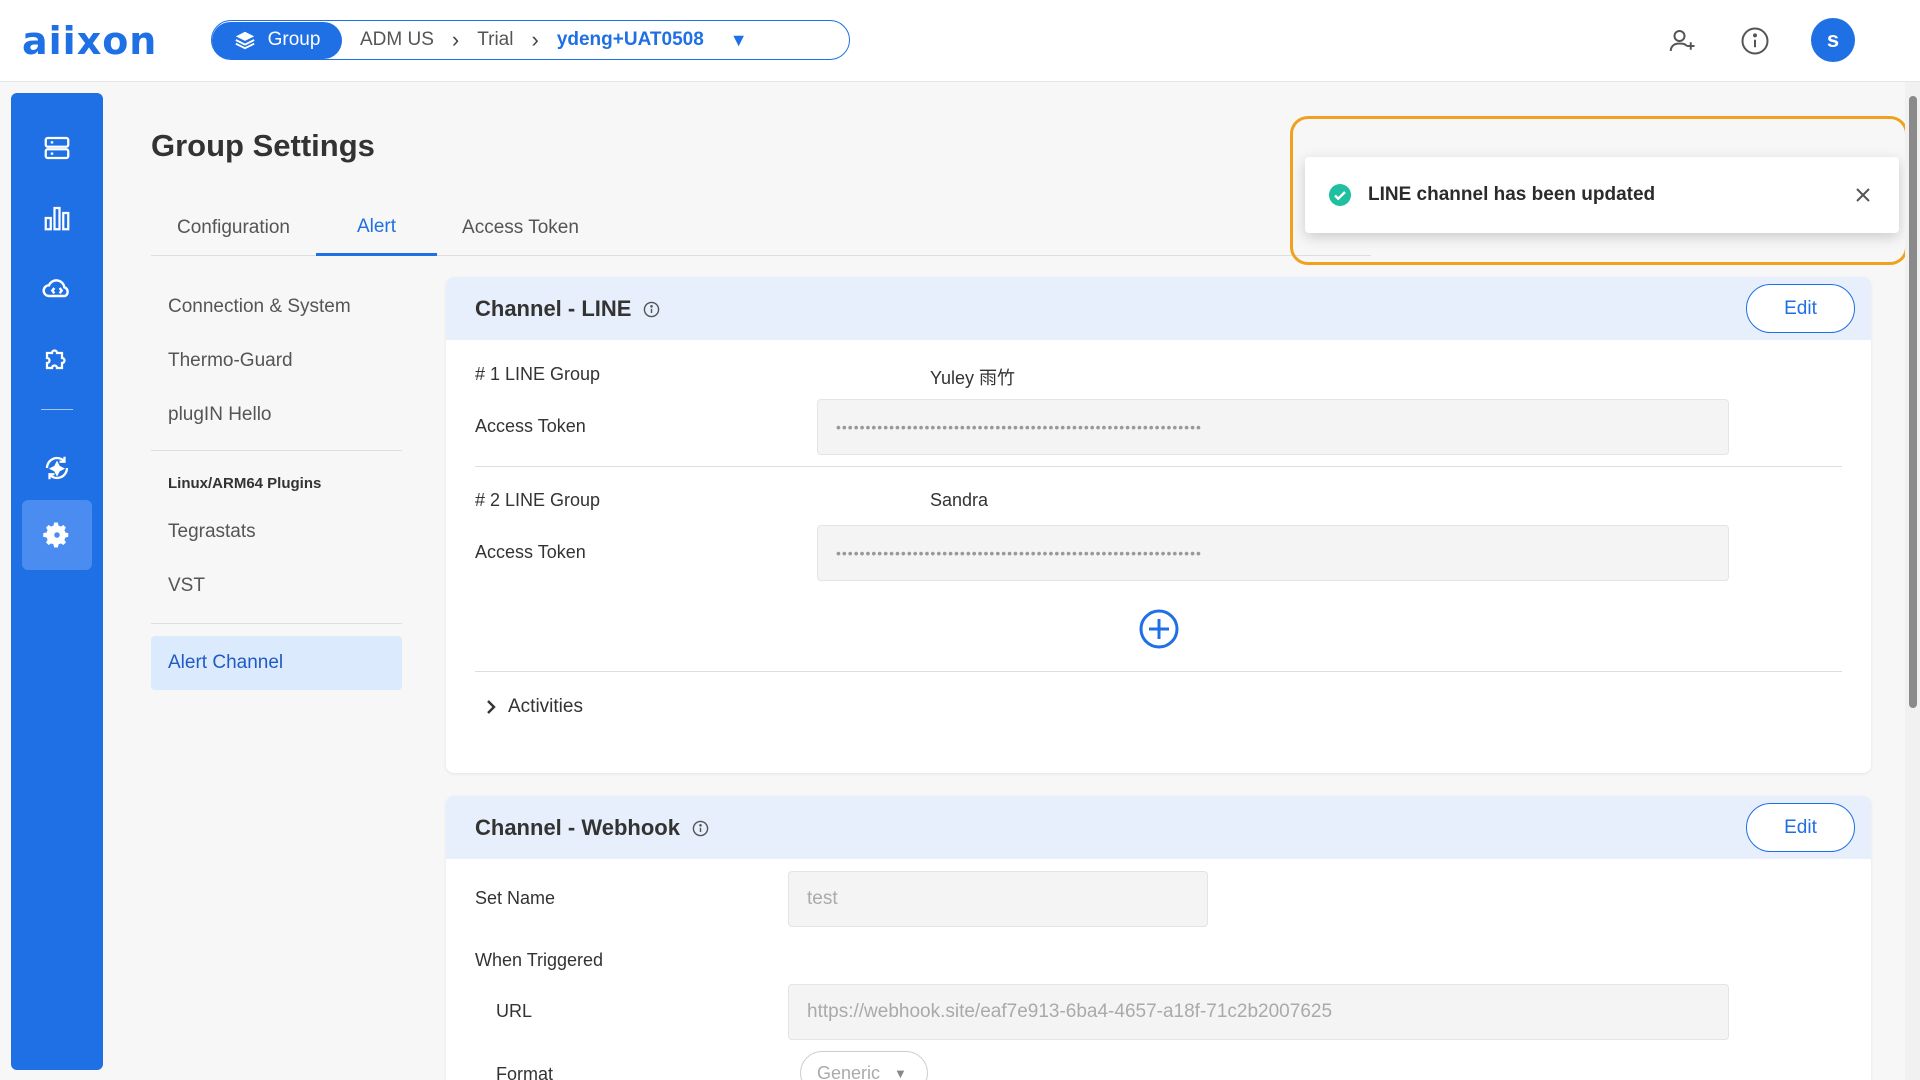 Image resolution: width=1920 pixels, height=1080 pixels. I want to click on set-name-field: test, so click(998, 899).